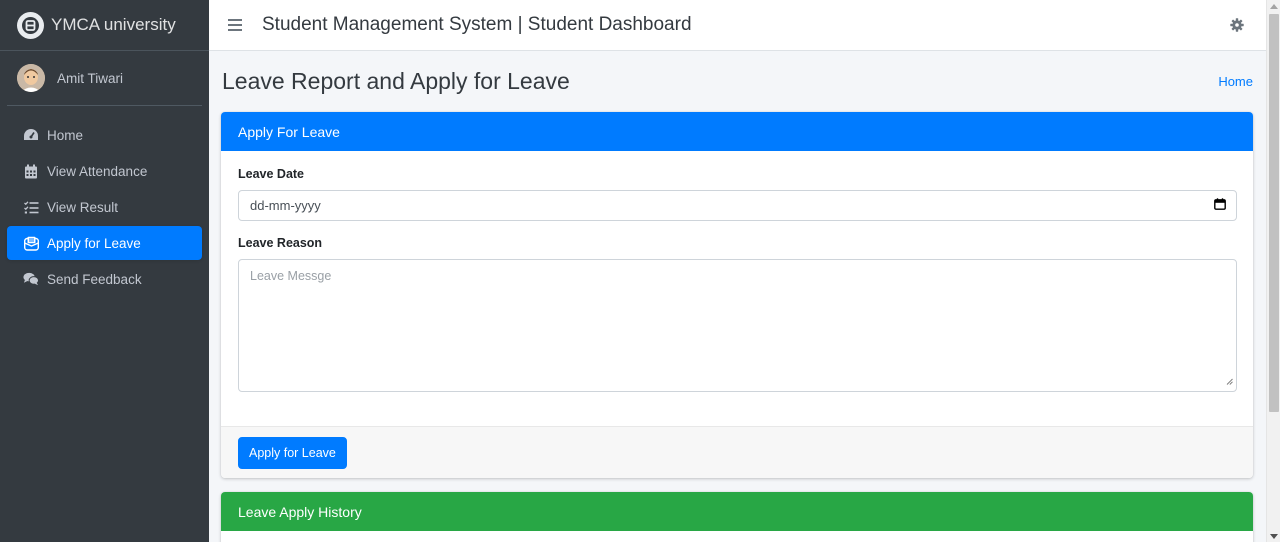  What do you see at coordinates (1274, 213) in the screenshot?
I see `scrollbar-thumb` at bounding box center [1274, 213].